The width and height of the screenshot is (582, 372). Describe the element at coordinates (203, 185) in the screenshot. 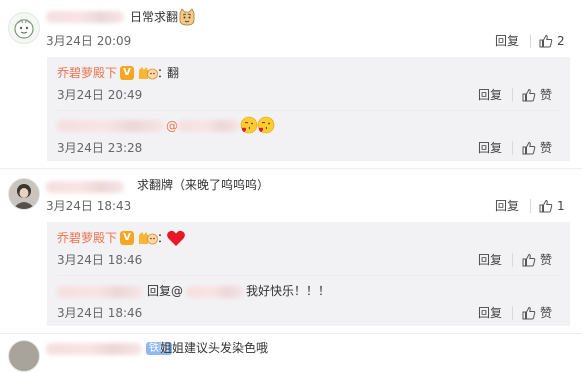

I see `comment-text: 求翻牌（来晚了呜呜呜）` at that location.